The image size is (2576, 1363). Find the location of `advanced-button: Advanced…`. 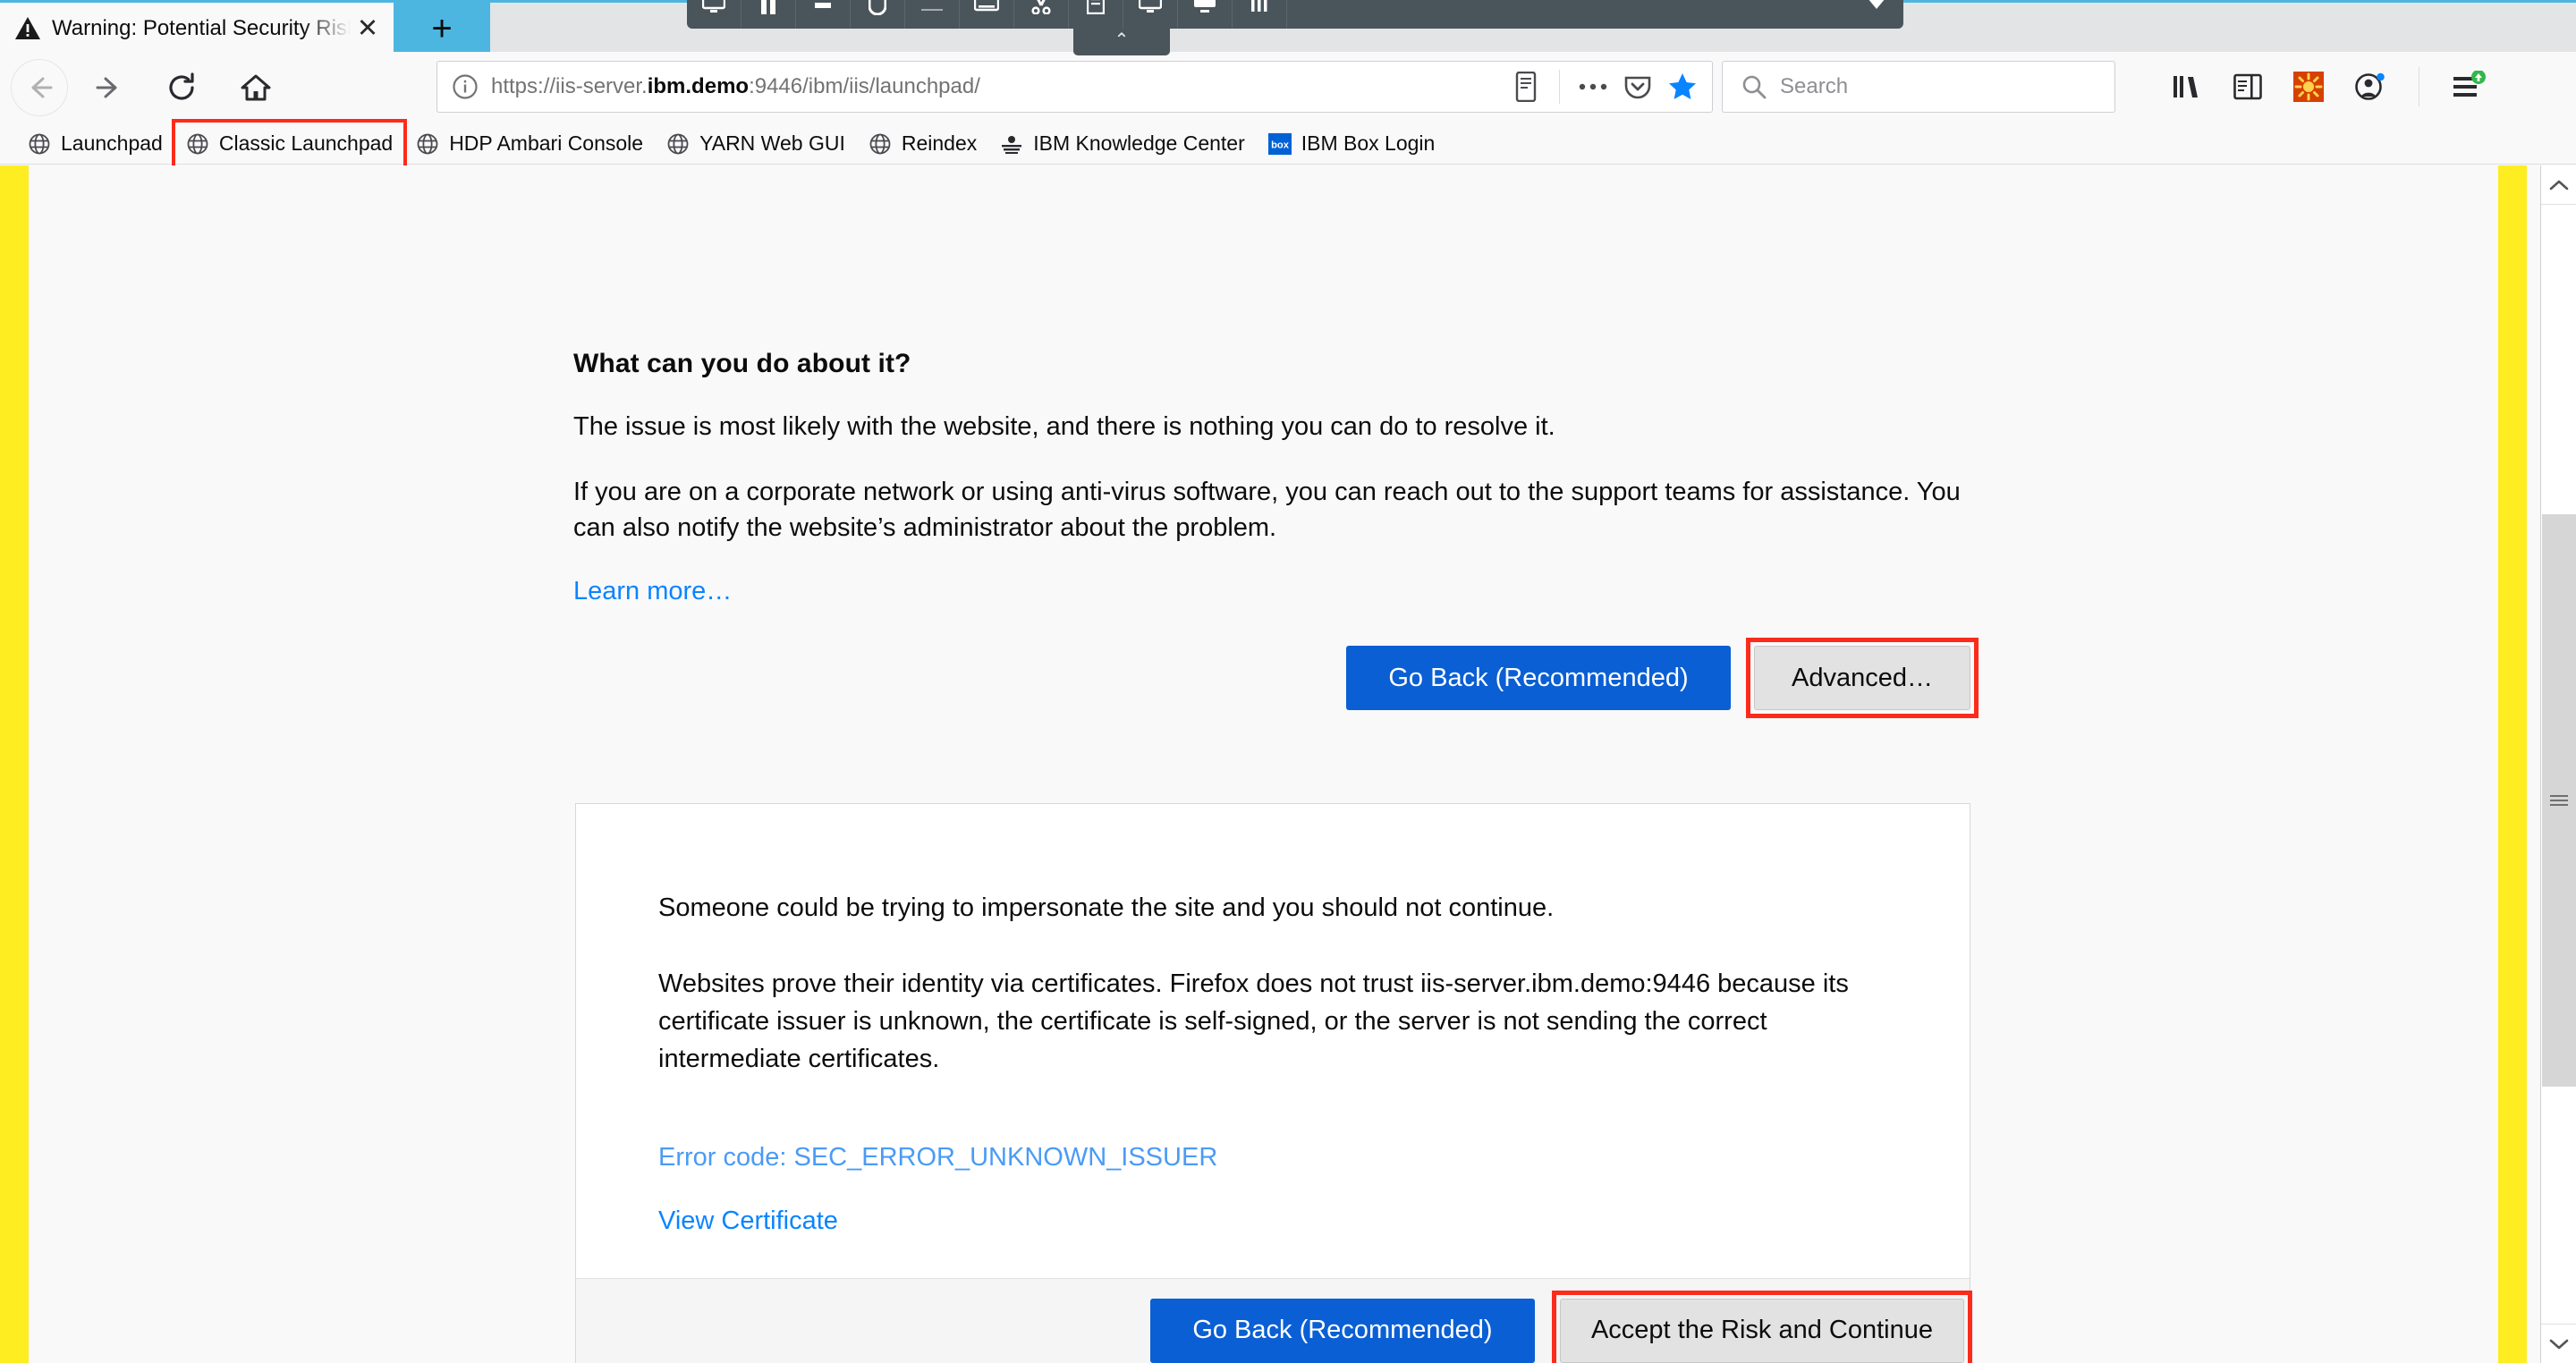

advanced-button: Advanced… is located at coordinates (1862, 678).